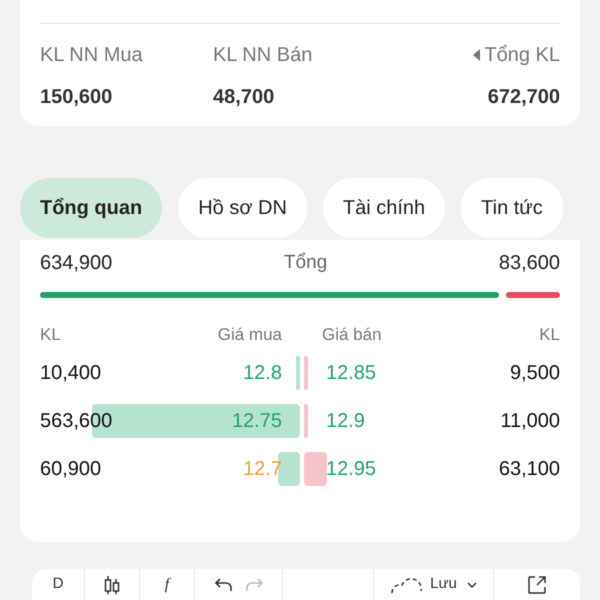 The width and height of the screenshot is (600, 600). I want to click on stat-value: 150,600, so click(77, 97).